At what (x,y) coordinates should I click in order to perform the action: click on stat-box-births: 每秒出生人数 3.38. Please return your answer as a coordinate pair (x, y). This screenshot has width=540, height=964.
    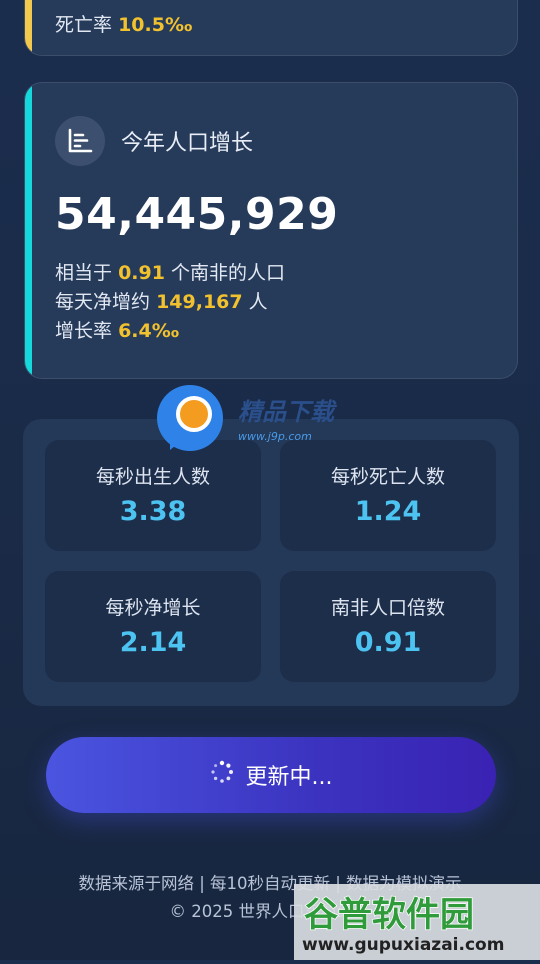
    Looking at the image, I should click on (153, 495).